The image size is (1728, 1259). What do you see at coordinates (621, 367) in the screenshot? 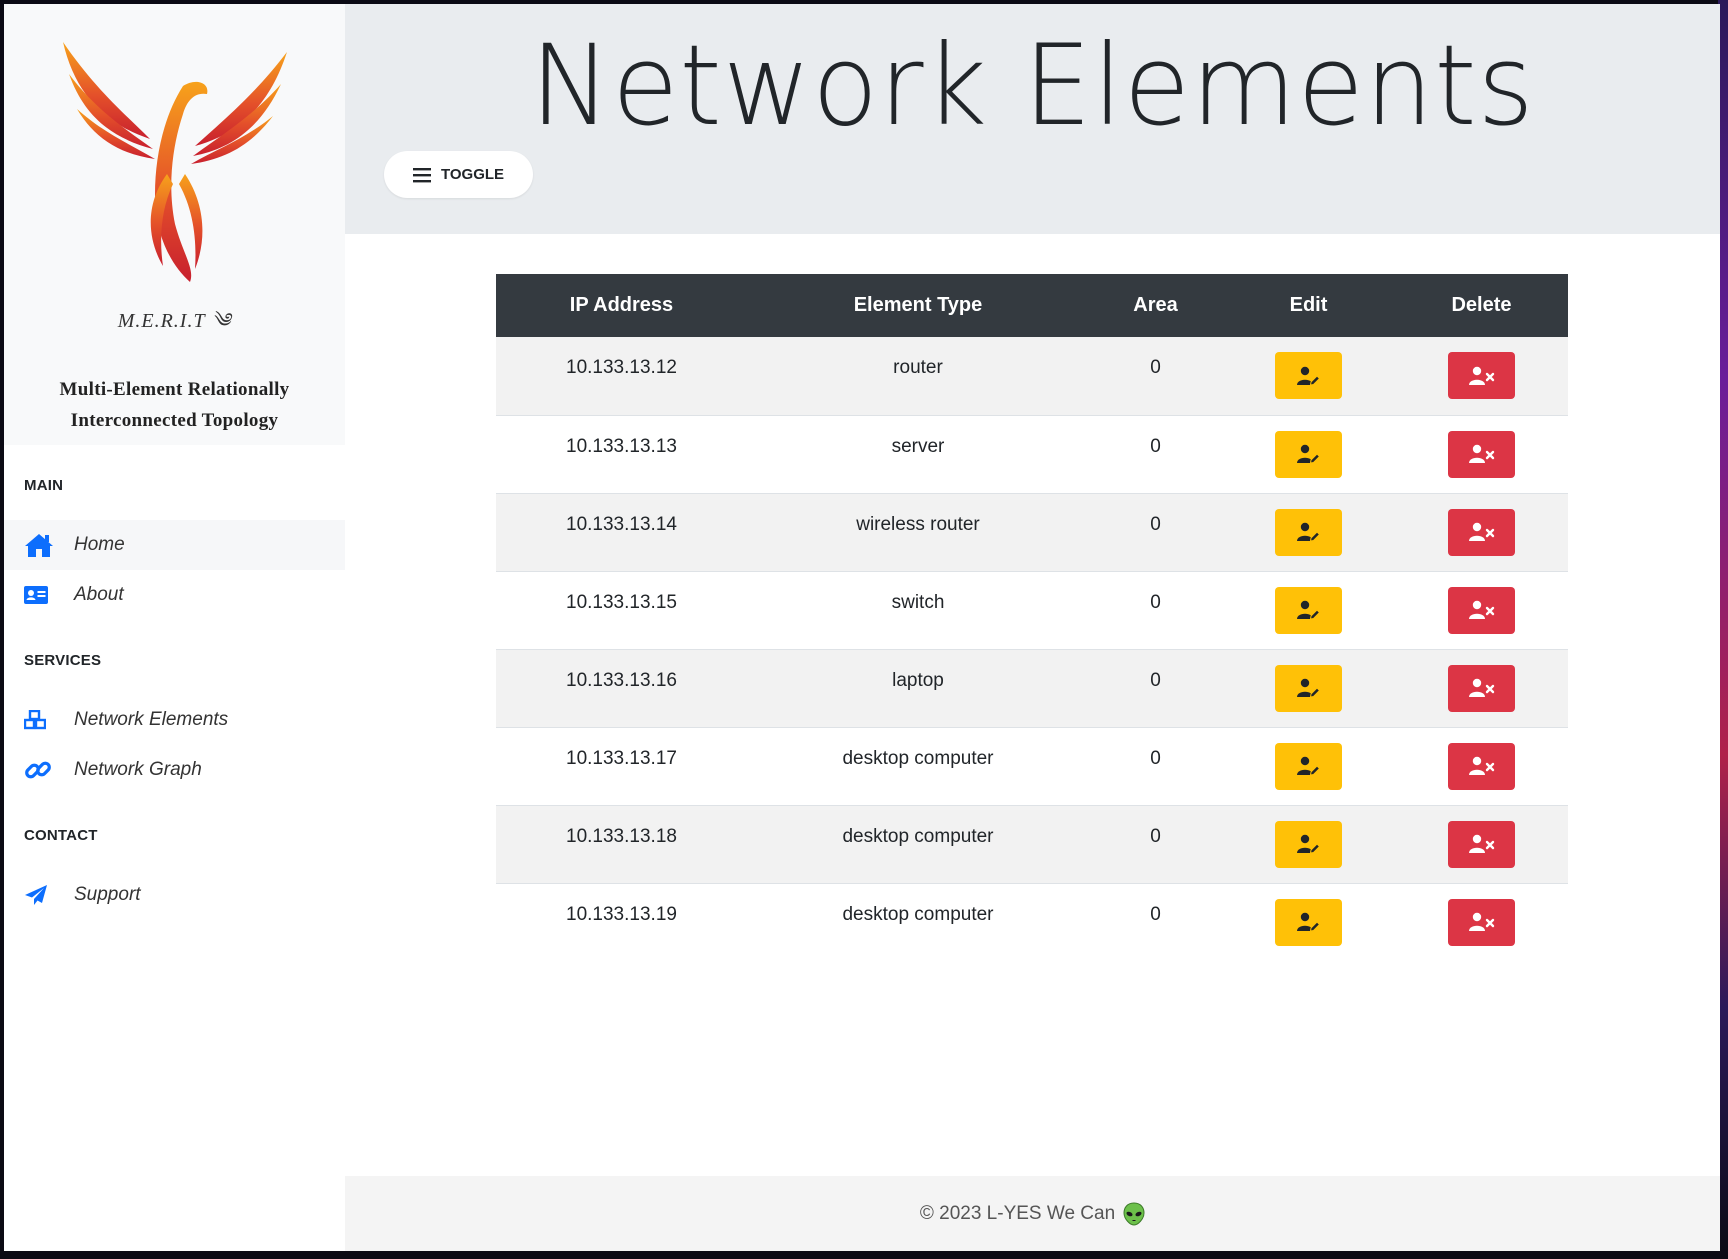
I see `cell-ip: 10.133.13.12` at bounding box center [621, 367].